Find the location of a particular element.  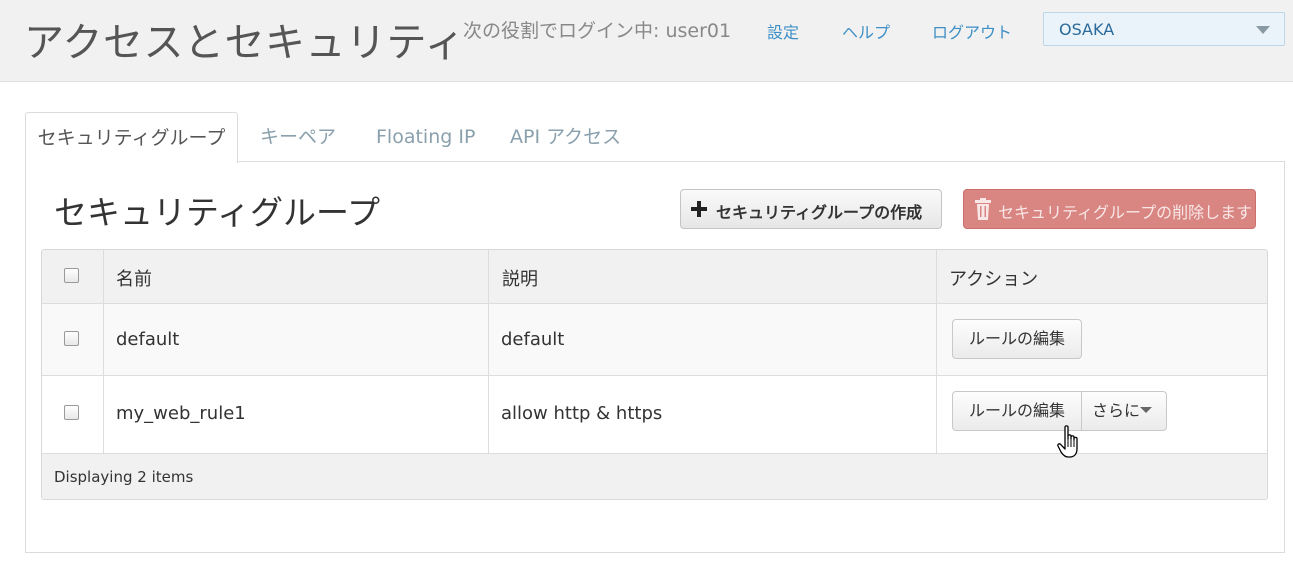

tab-keypairs: キーペア is located at coordinates (298, 137).